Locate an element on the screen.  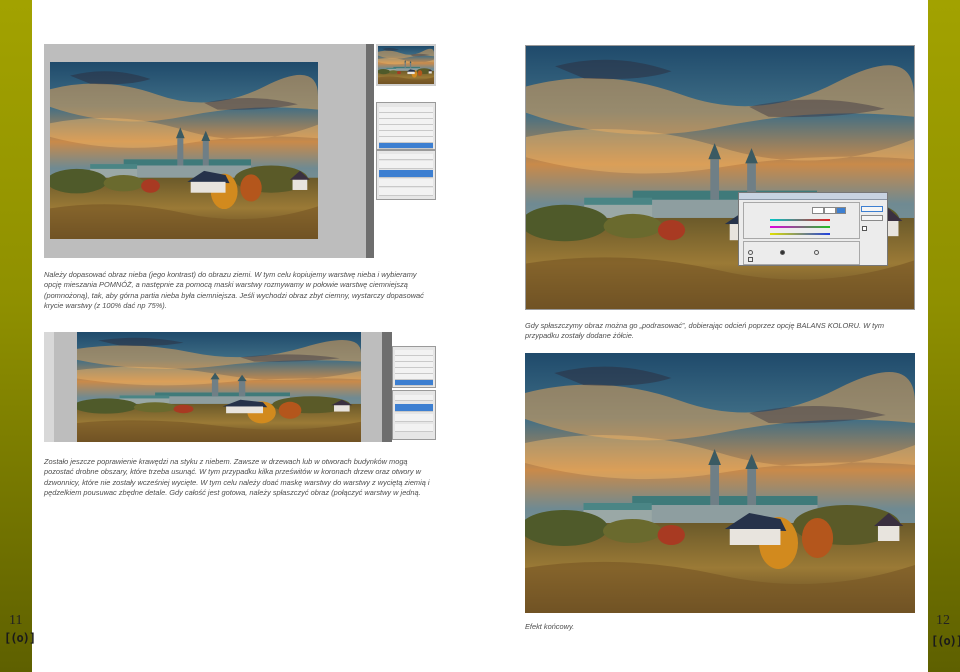
yellow-blue-slider is located at coordinates (800, 234).